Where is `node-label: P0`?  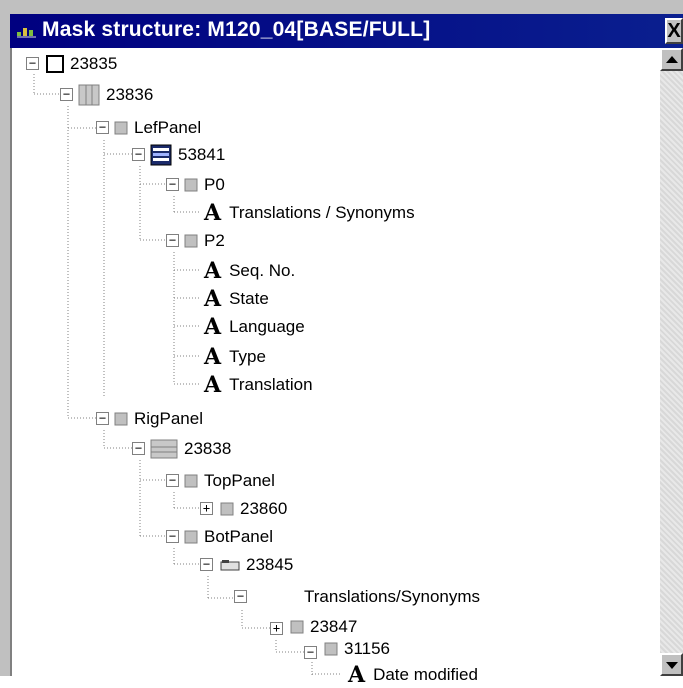
node-label: P0 is located at coordinates (214, 184).